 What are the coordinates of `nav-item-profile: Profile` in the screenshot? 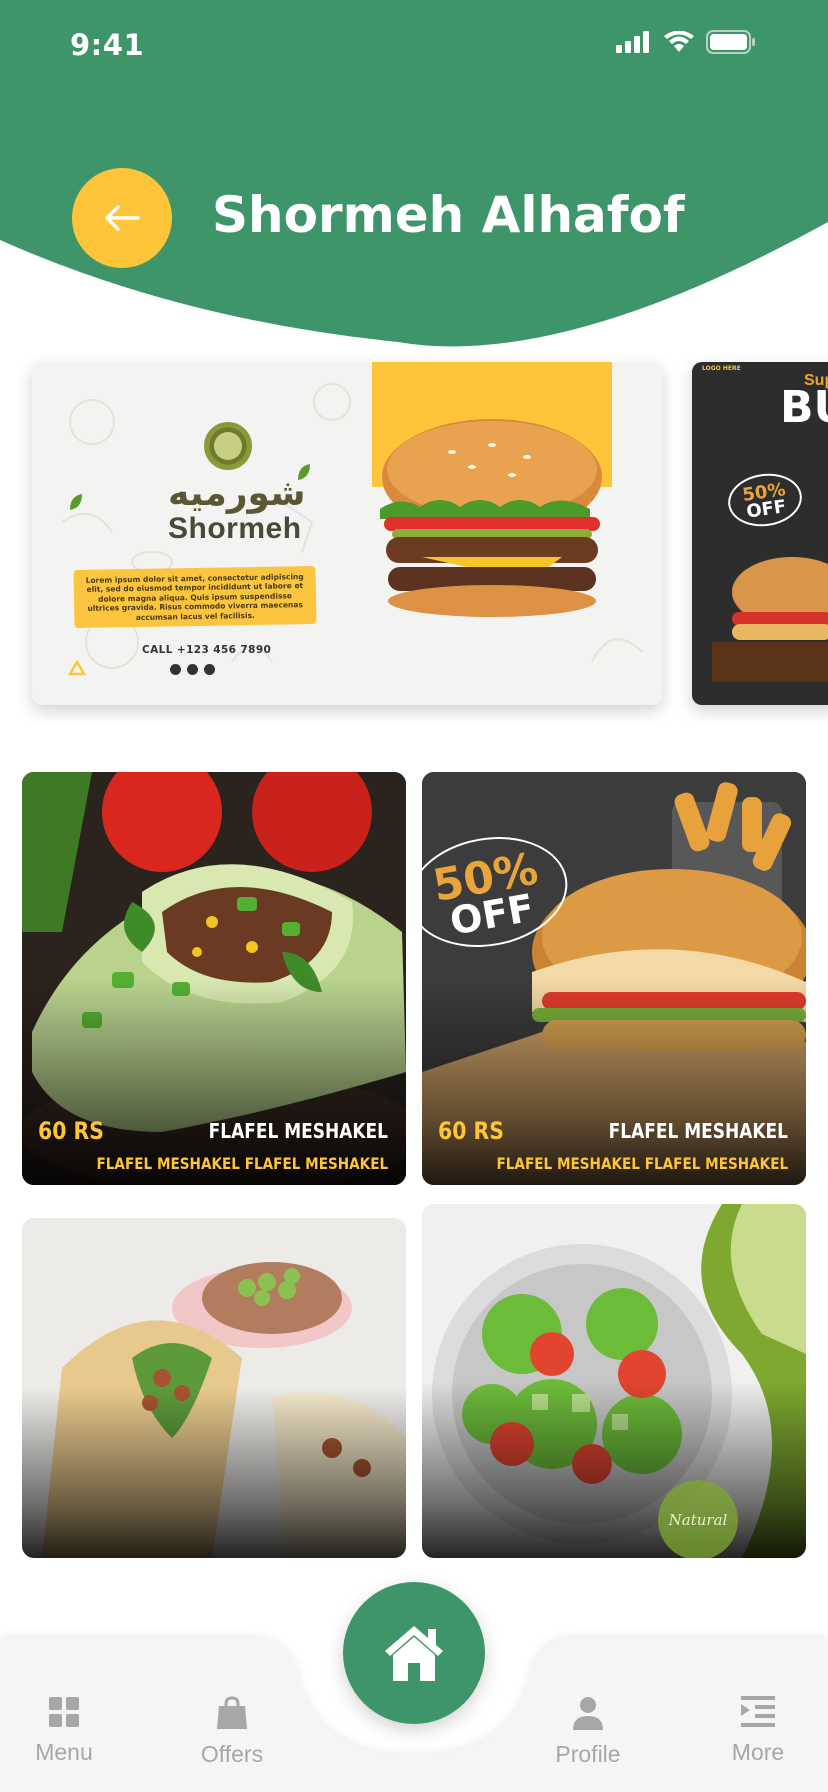 It's located at (588, 1732).